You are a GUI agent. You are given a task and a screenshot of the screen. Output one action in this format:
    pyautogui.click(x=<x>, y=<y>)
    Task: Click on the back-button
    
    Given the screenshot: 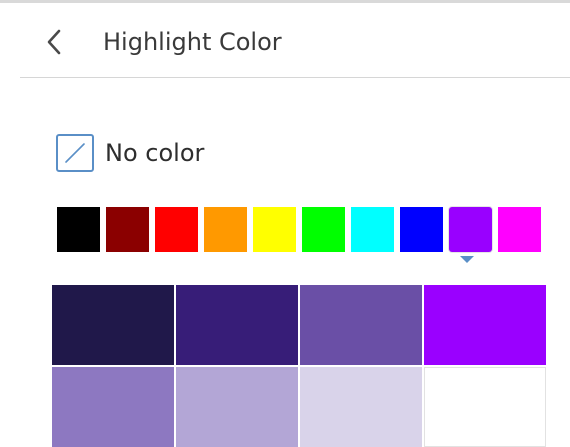 What is the action you would take?
    pyautogui.click(x=54, y=42)
    